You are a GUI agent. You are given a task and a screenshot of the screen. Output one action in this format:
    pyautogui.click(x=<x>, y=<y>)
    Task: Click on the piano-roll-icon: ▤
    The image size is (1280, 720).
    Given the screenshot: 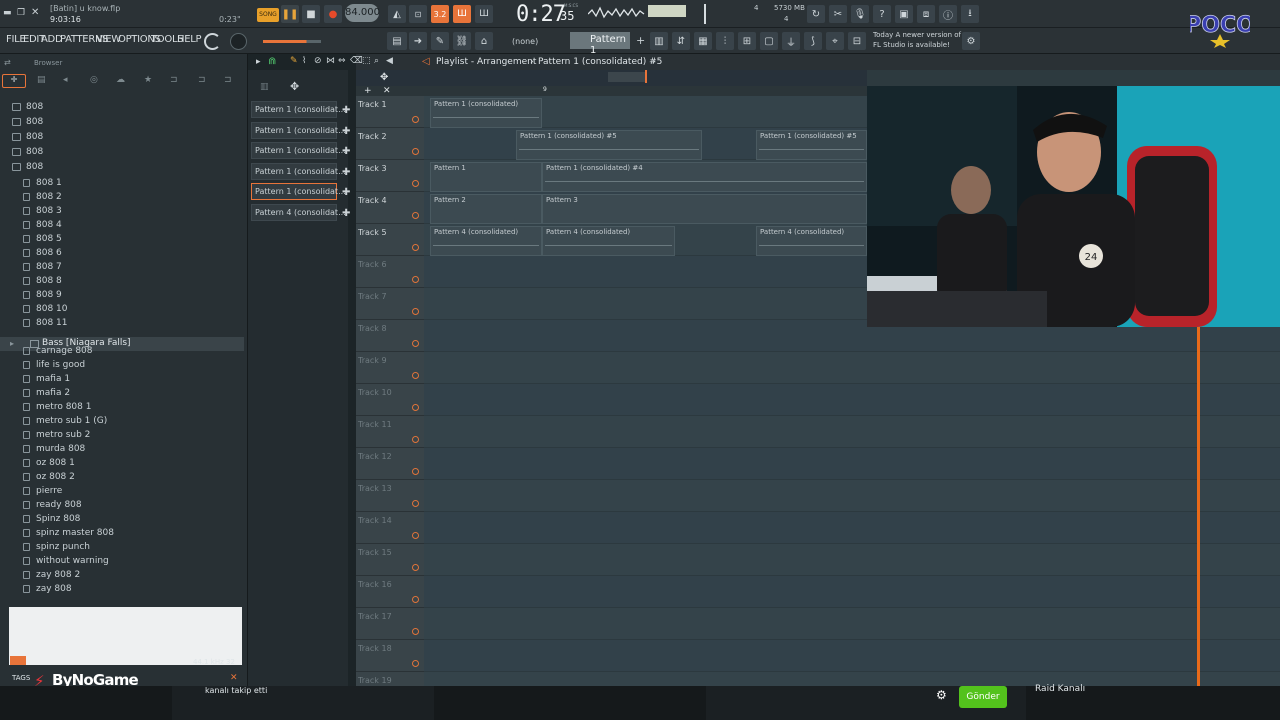 What is the action you would take?
    pyautogui.click(x=397, y=41)
    